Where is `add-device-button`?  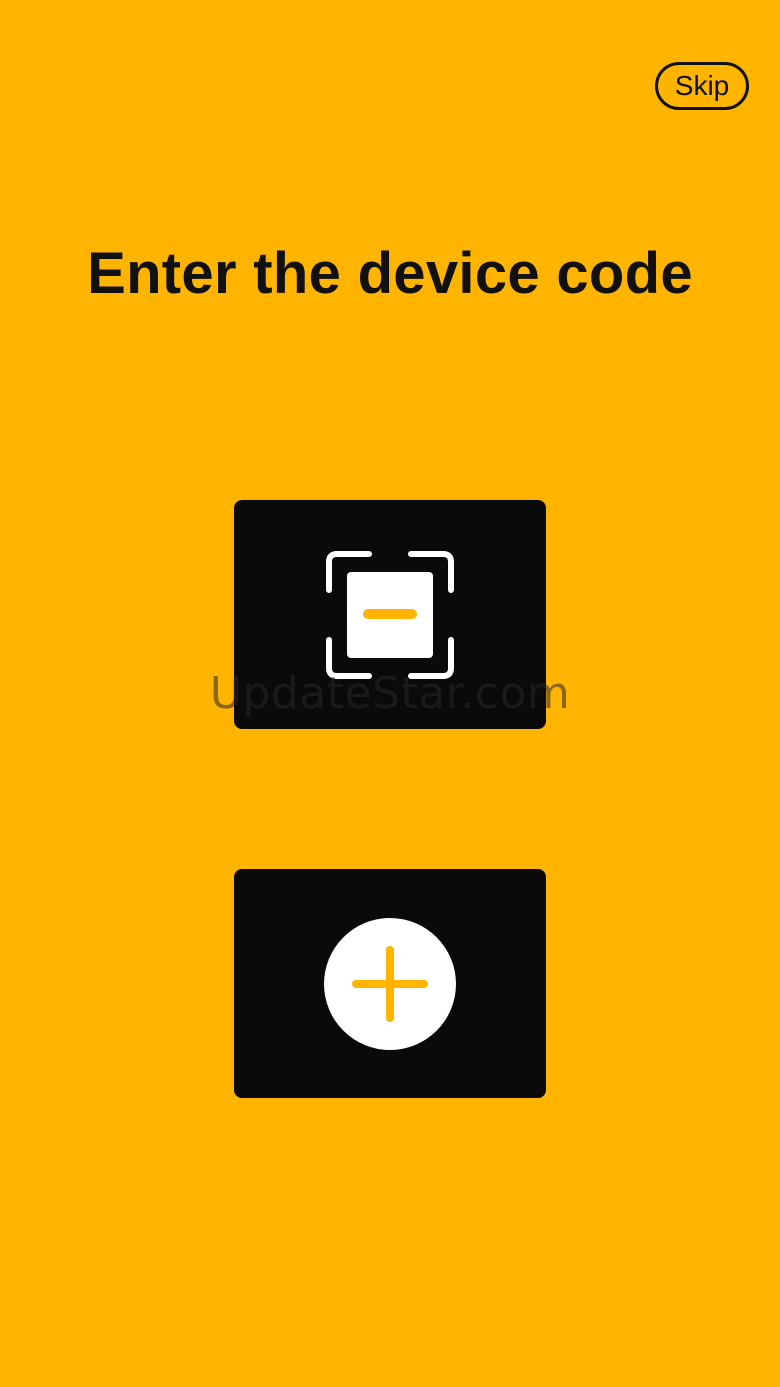
add-device-button is located at coordinates (390, 983).